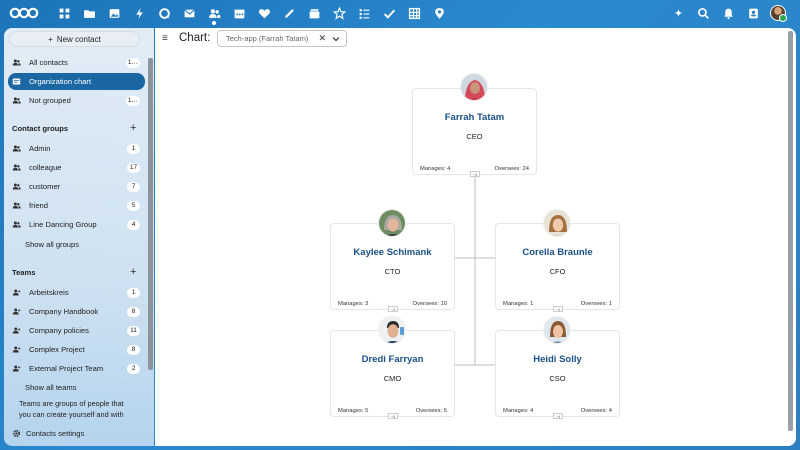  I want to click on sidebar-item-admin: Admin 1, so click(76, 148).